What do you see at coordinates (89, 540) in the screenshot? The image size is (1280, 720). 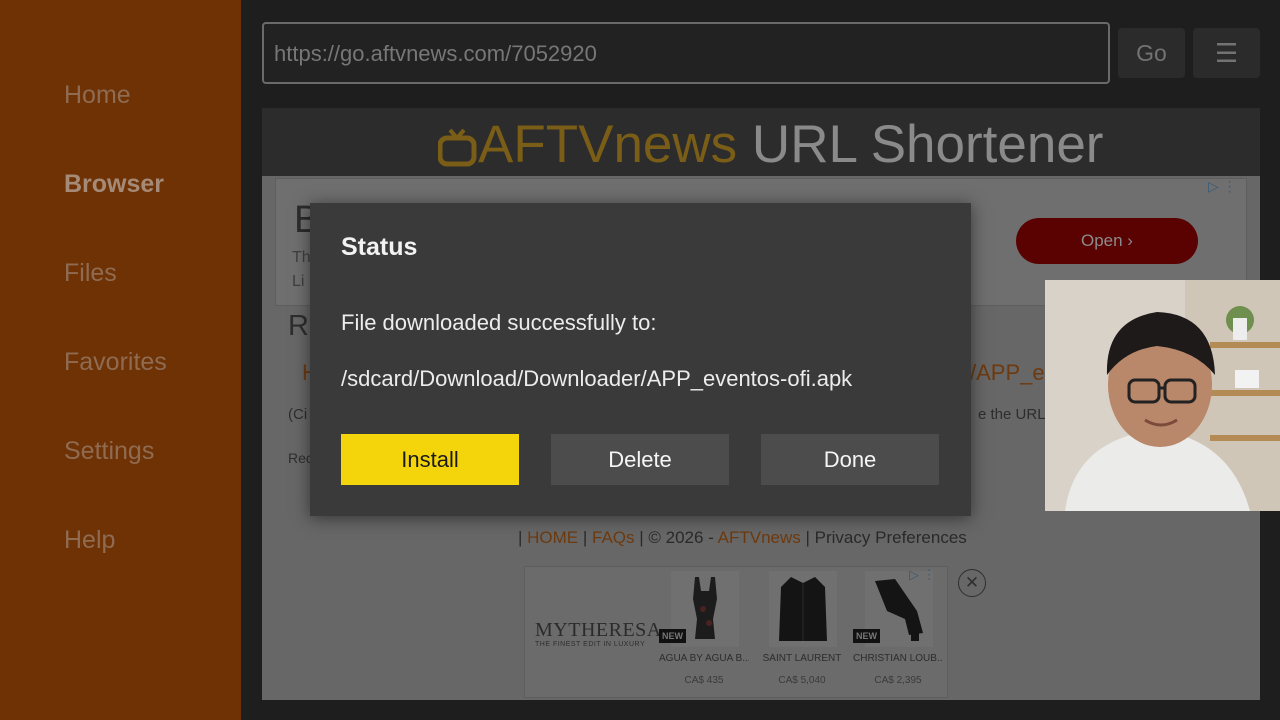 I see `sidebar-item-help: Help` at bounding box center [89, 540].